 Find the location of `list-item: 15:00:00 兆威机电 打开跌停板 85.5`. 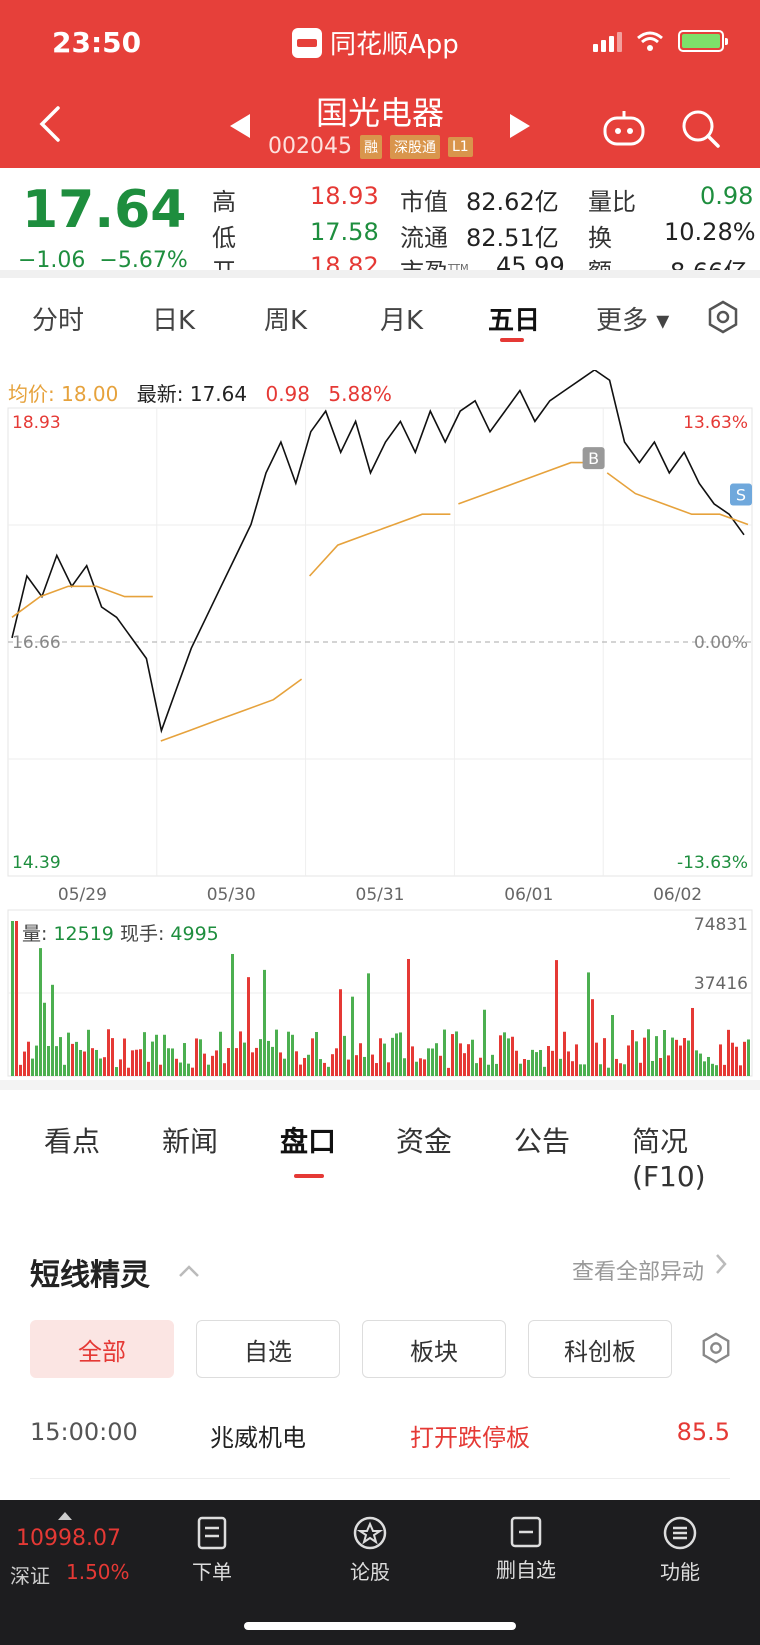

list-item: 15:00:00 兆威机电 打开跌停板 85.5 is located at coordinates (380, 1438).